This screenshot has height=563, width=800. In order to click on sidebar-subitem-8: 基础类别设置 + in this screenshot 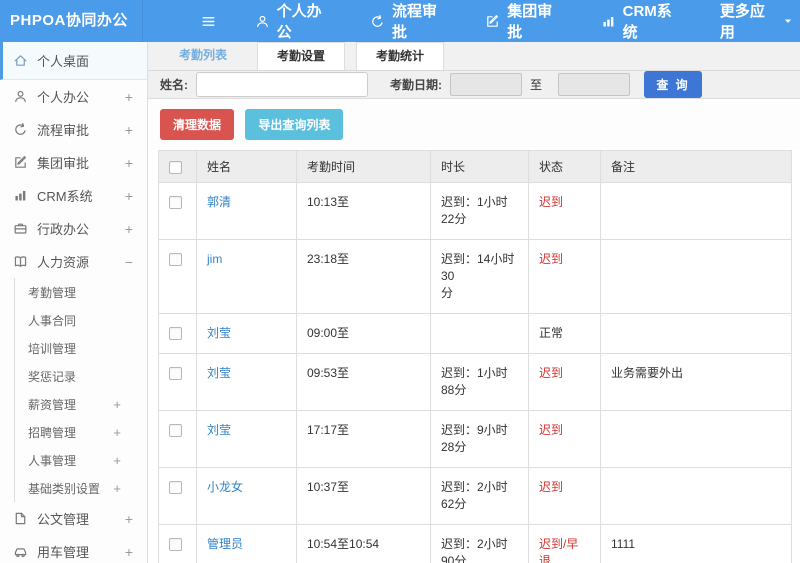, I will do `click(81, 488)`.